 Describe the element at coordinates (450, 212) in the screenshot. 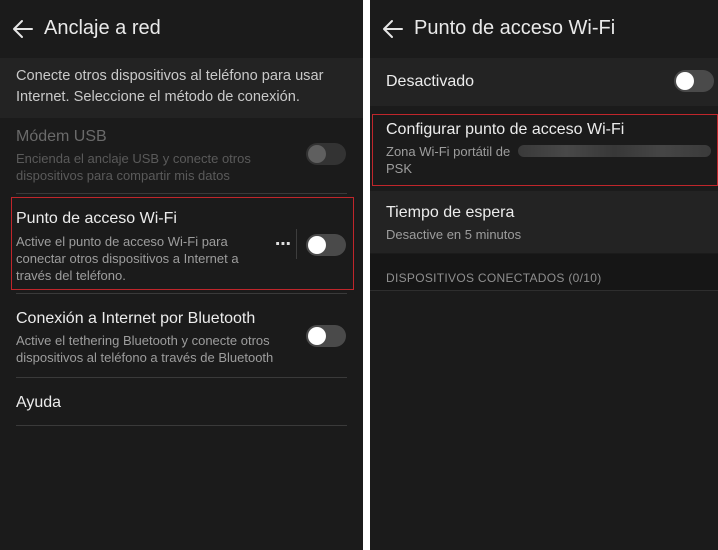

I see `timeout-title: Tiempo de espera` at that location.